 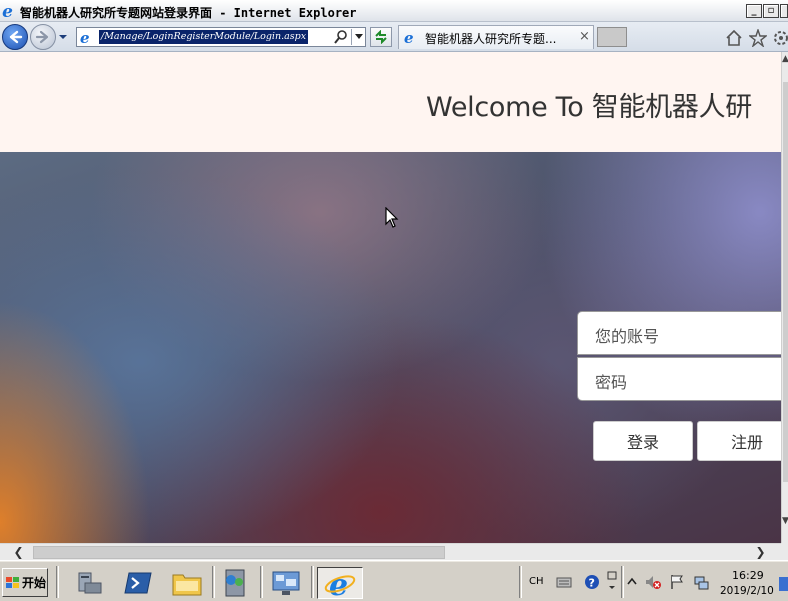 I want to click on tools-gear-icon, so click(x=780, y=38).